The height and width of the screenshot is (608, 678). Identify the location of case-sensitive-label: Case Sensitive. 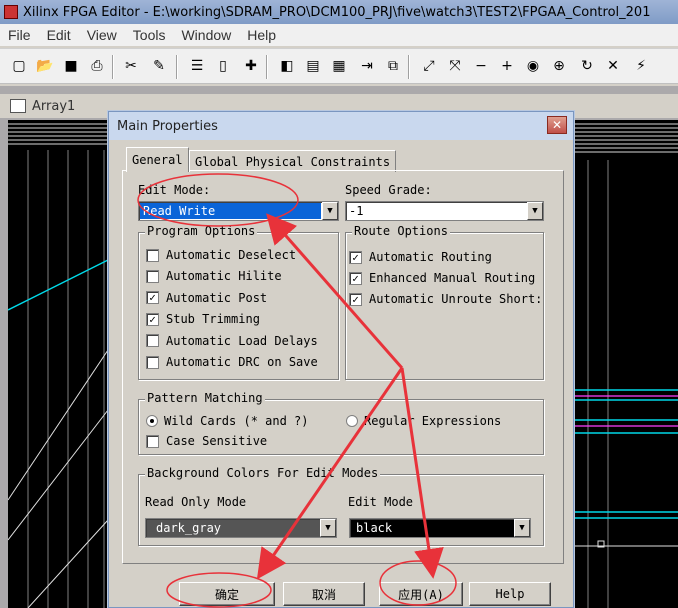
(217, 441).